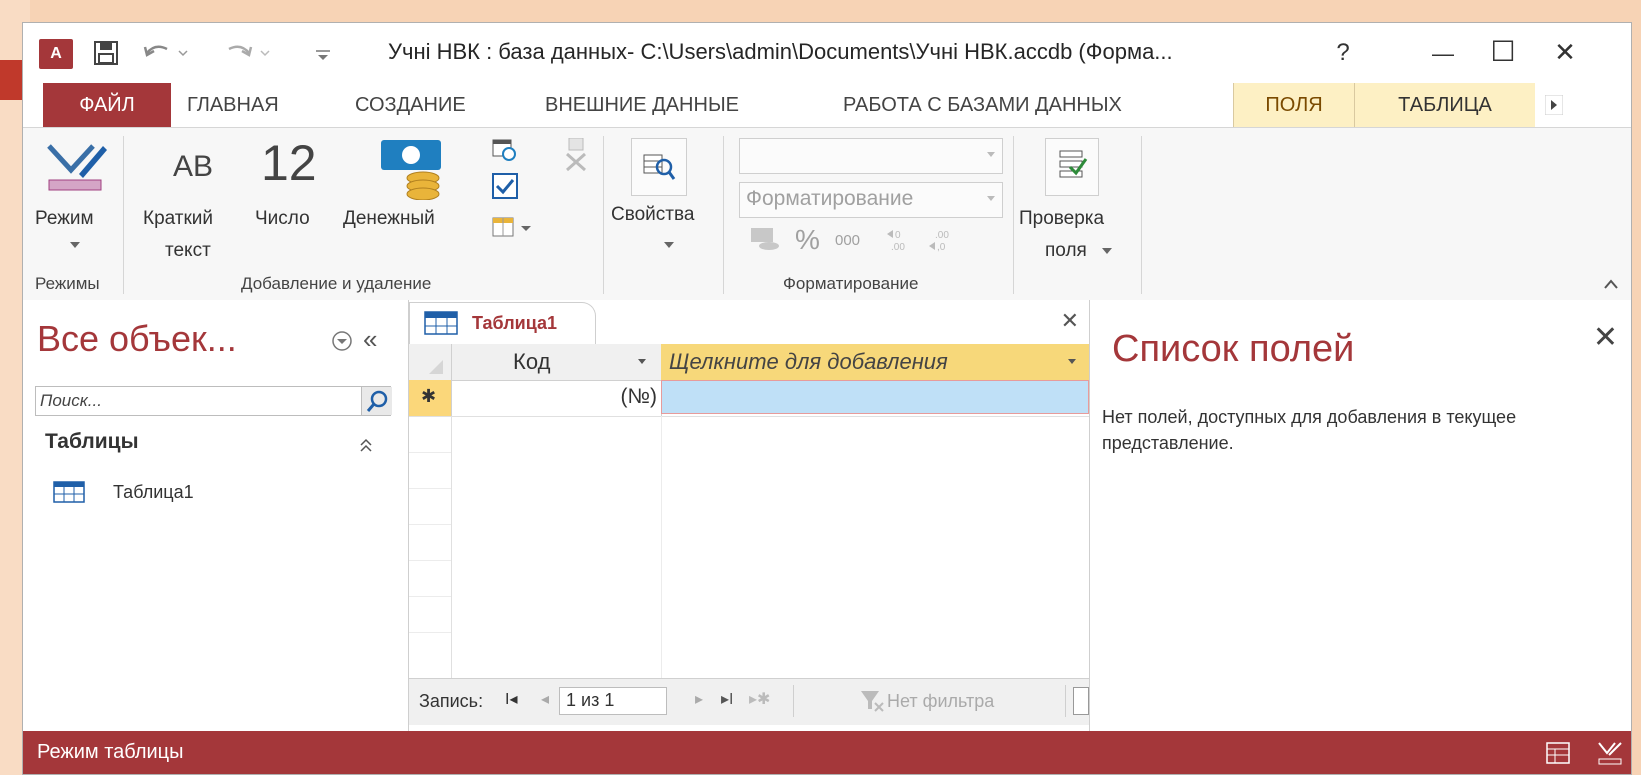 Image resolution: width=1641 pixels, height=775 pixels. I want to click on datasheet-view-icon, so click(1558, 753).